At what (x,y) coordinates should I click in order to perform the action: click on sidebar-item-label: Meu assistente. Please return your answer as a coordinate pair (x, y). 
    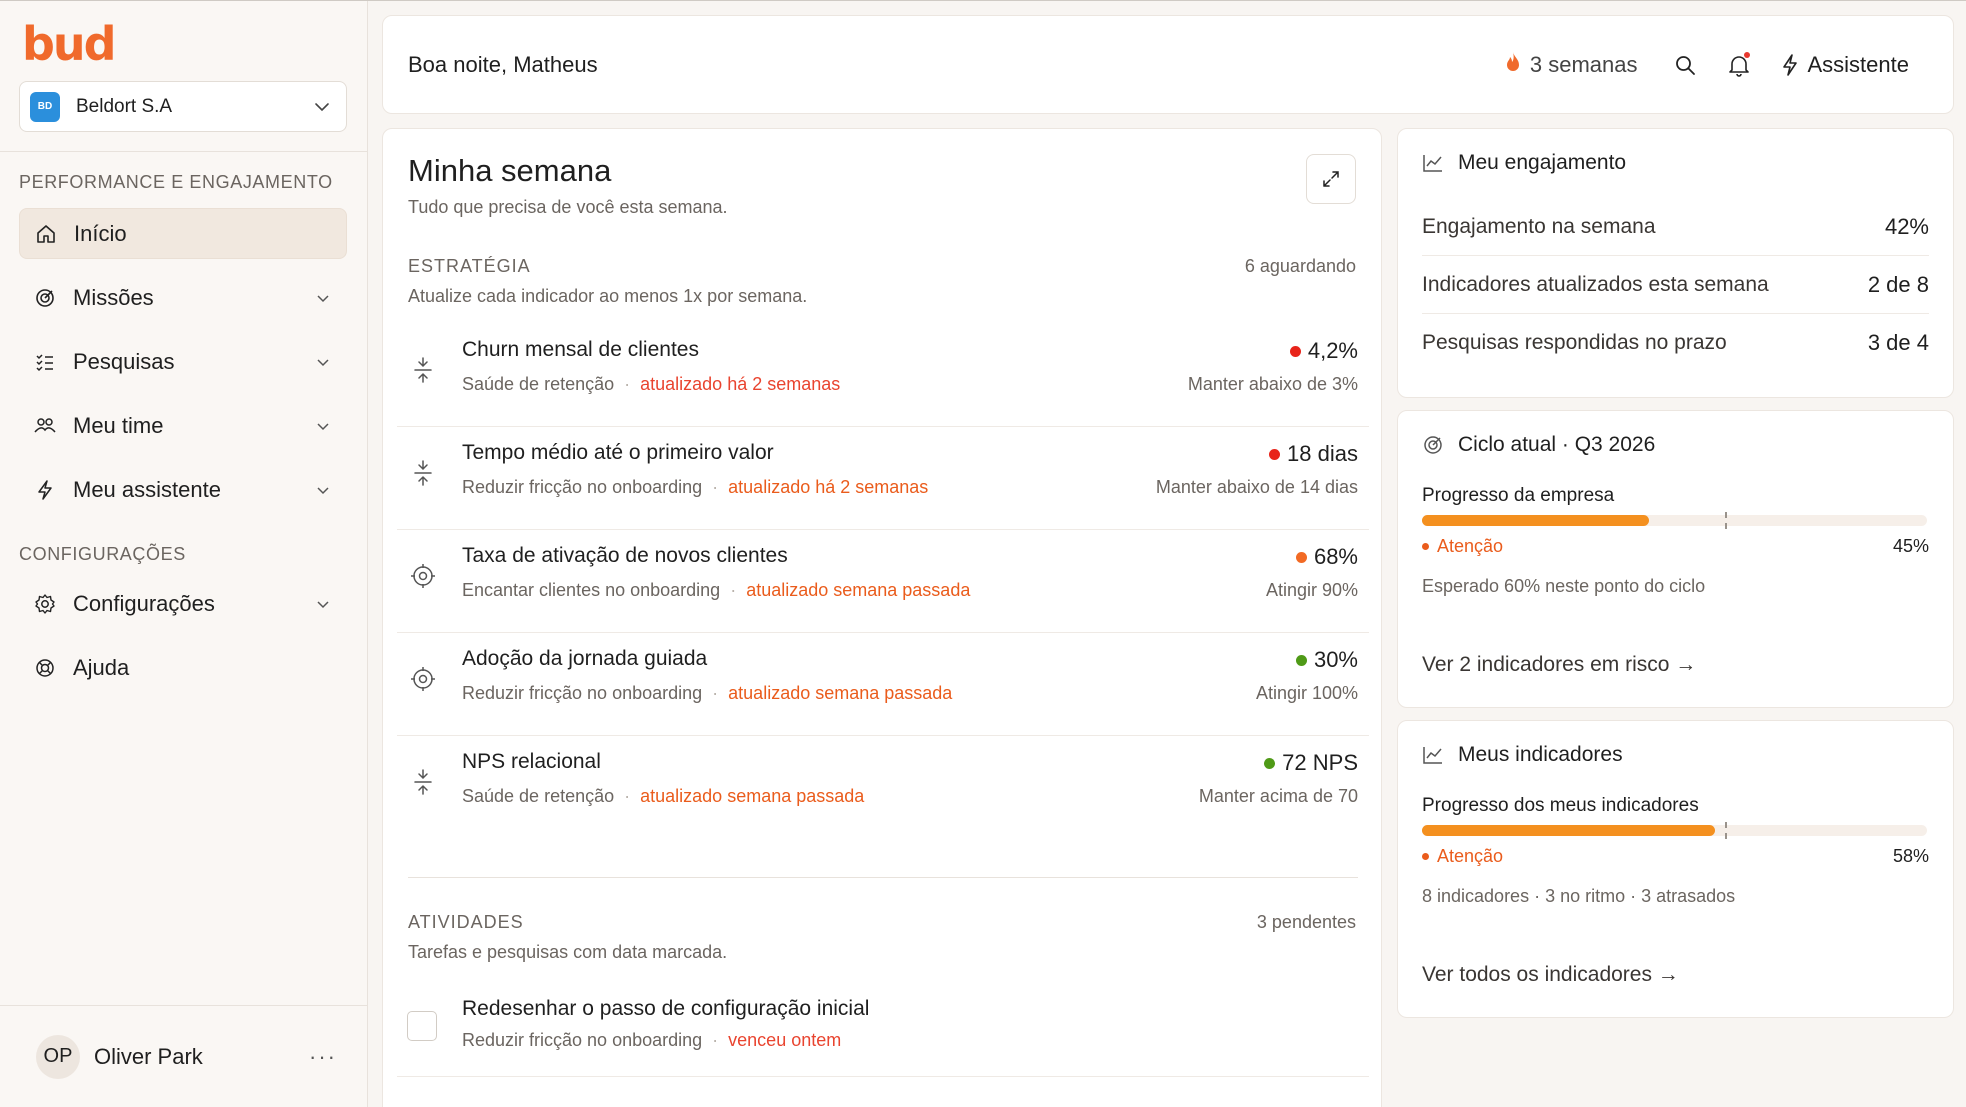
    Looking at the image, I should click on (147, 489).